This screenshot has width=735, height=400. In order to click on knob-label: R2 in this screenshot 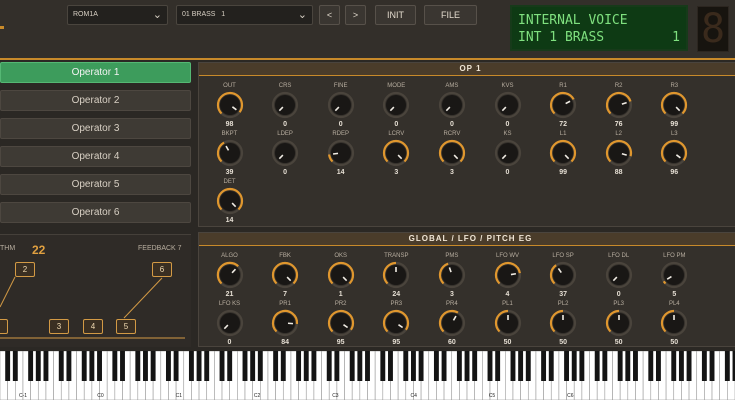, I will do `click(618, 86)`.